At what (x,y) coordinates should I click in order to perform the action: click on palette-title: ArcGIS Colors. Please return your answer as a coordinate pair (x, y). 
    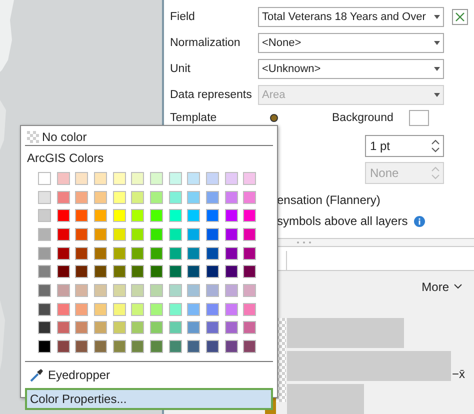
    Looking at the image, I should click on (65, 158).